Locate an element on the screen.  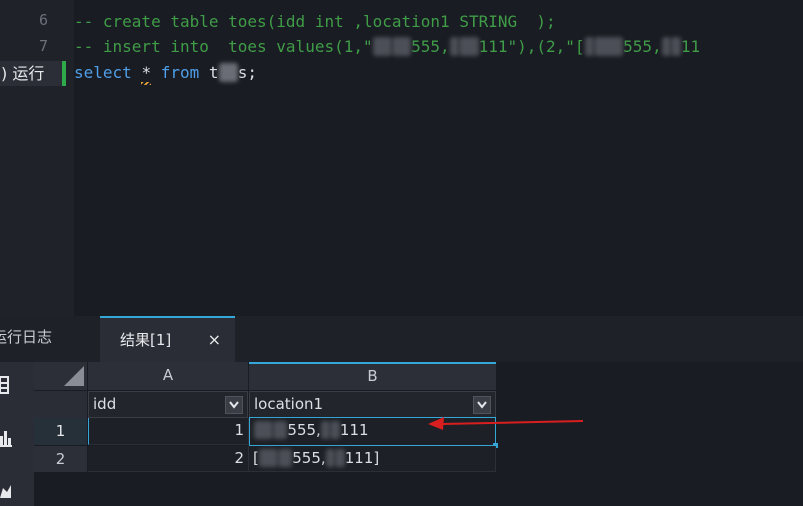
column-header-b: B is located at coordinates (372, 376).